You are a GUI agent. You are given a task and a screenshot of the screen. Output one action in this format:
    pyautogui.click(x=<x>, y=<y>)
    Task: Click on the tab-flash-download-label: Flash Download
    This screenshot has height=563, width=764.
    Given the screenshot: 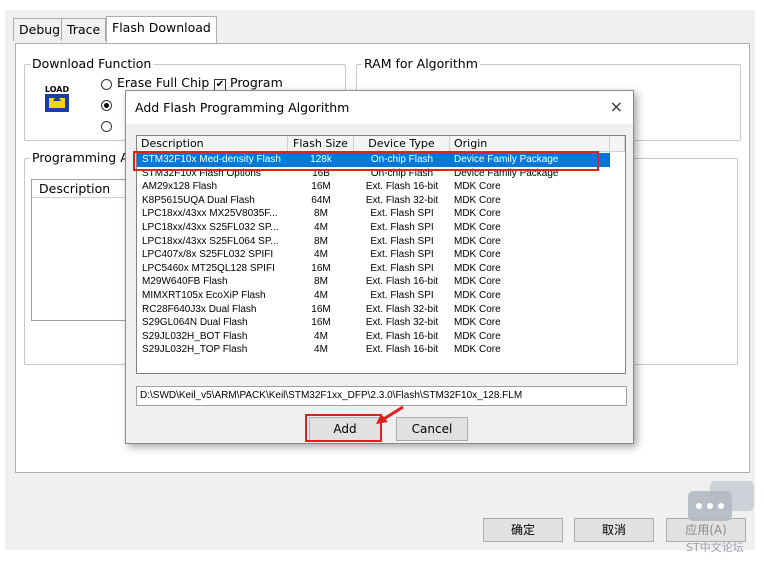 What is the action you would take?
    pyautogui.click(x=161, y=27)
    